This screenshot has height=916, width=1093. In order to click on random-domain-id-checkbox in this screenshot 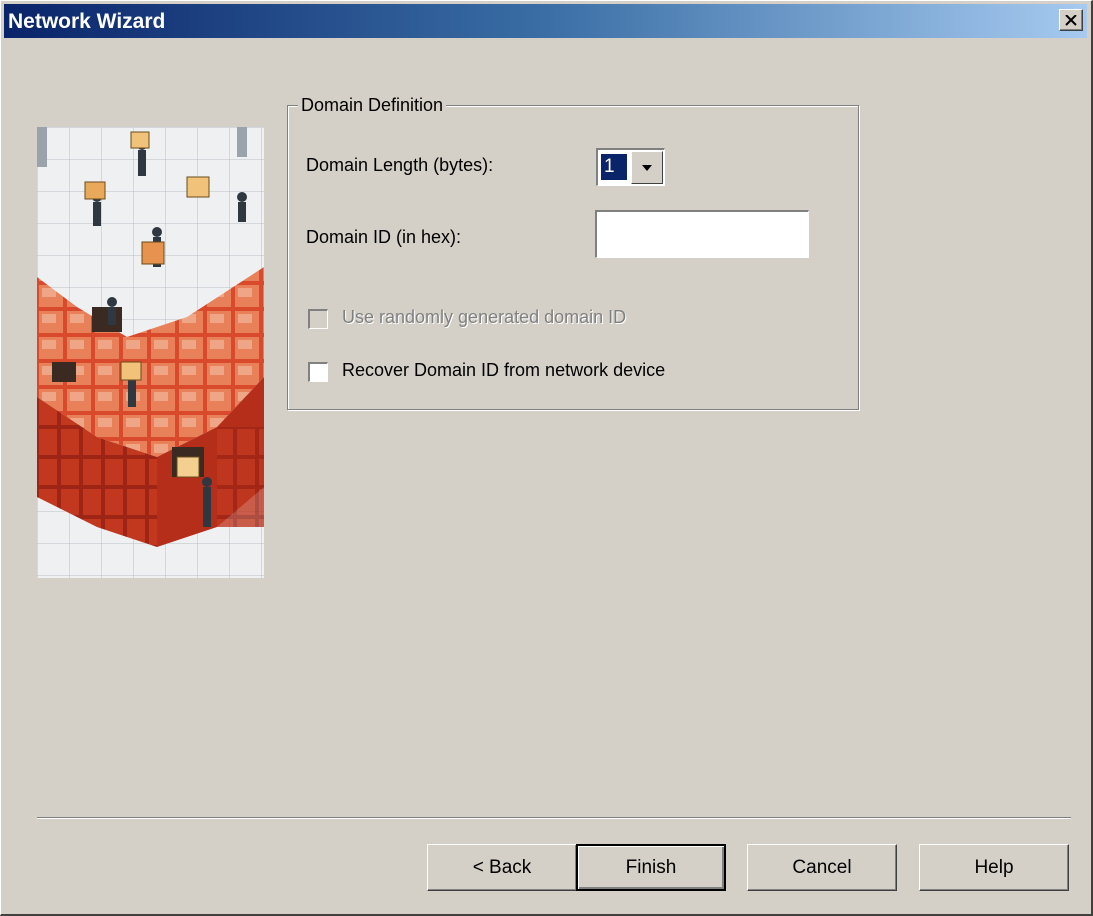, I will do `click(318, 319)`.